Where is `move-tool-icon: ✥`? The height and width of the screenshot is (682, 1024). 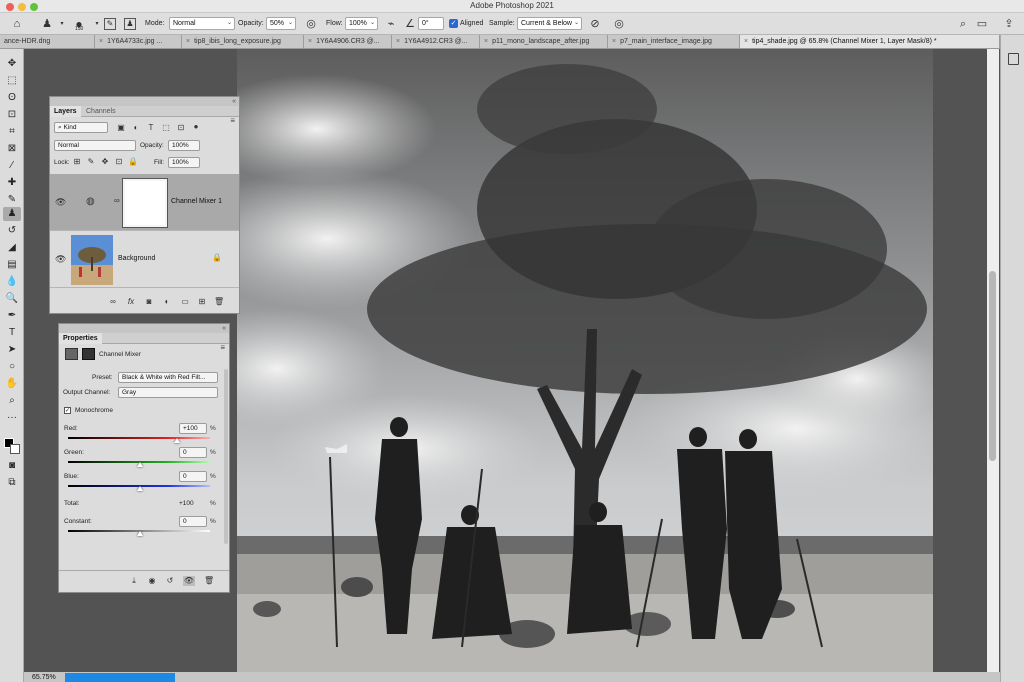
move-tool-icon: ✥ is located at coordinates (12, 64).